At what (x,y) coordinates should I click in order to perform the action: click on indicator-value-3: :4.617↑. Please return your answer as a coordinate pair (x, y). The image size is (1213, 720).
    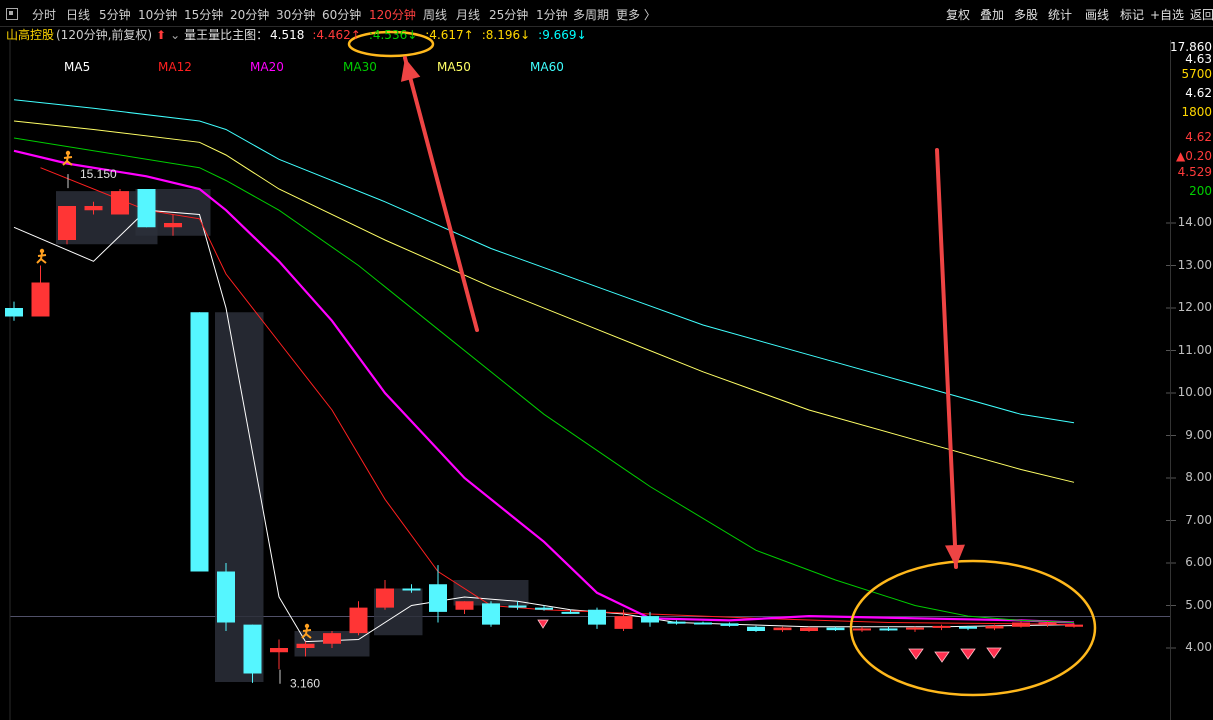
    Looking at the image, I should click on (449, 35).